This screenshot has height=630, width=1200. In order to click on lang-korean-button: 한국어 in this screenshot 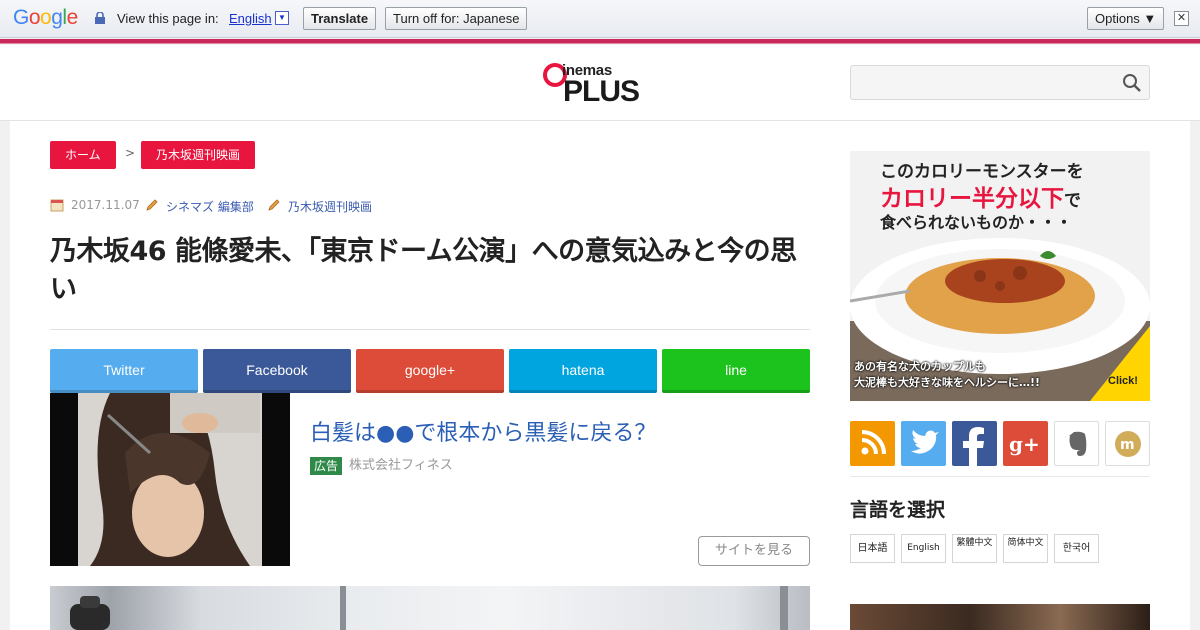, I will do `click(1076, 548)`.